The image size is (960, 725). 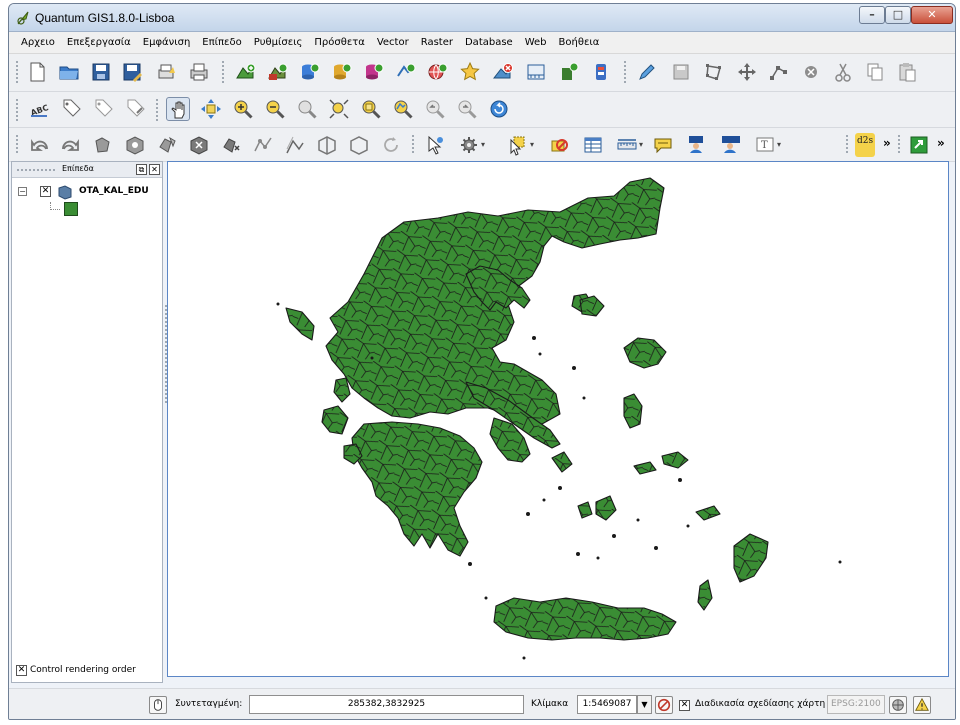 I want to click on region-samos, so click(x=675, y=460).